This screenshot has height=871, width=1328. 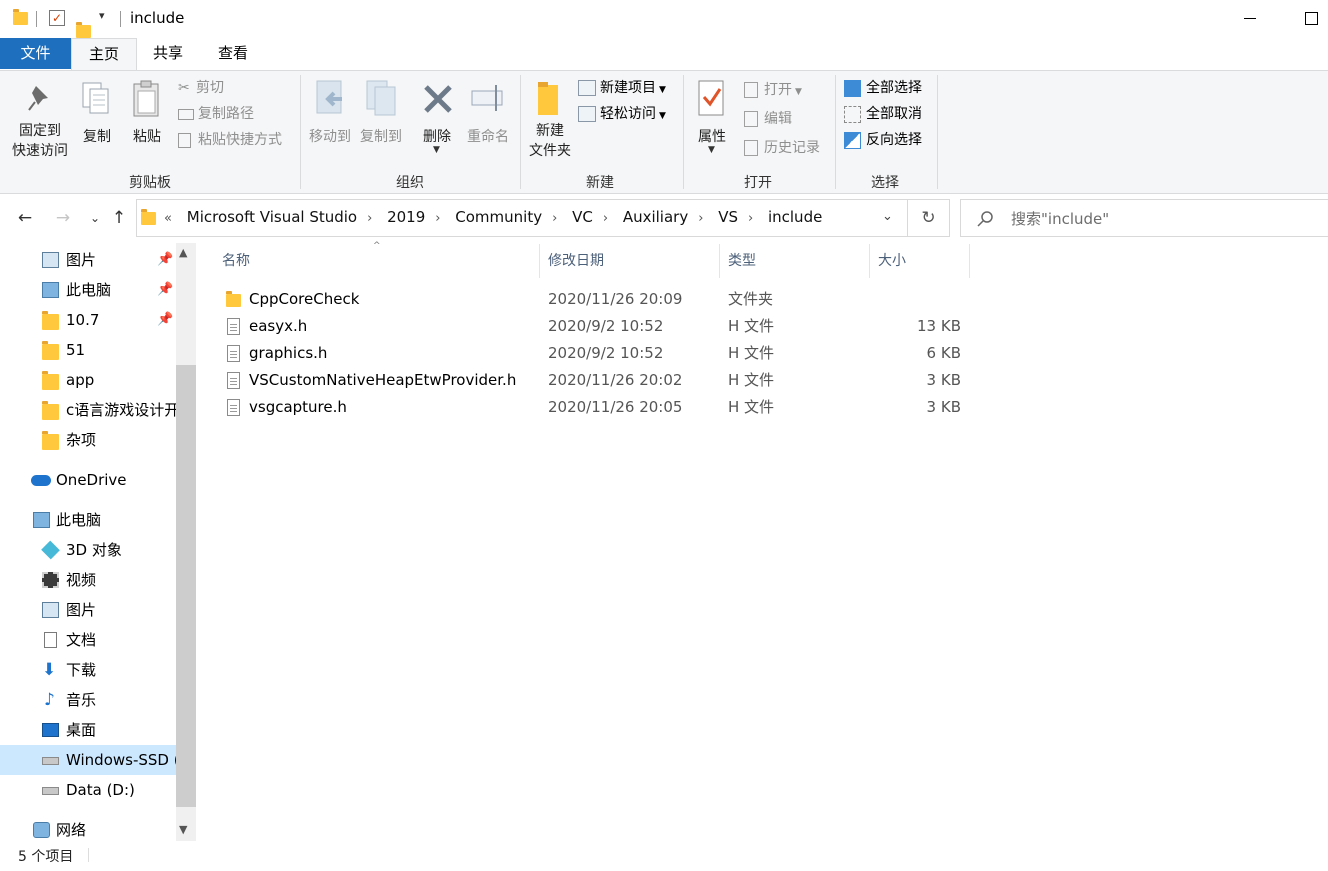 I want to click on scroll-up-arrow: ▲, so click(x=183, y=252).